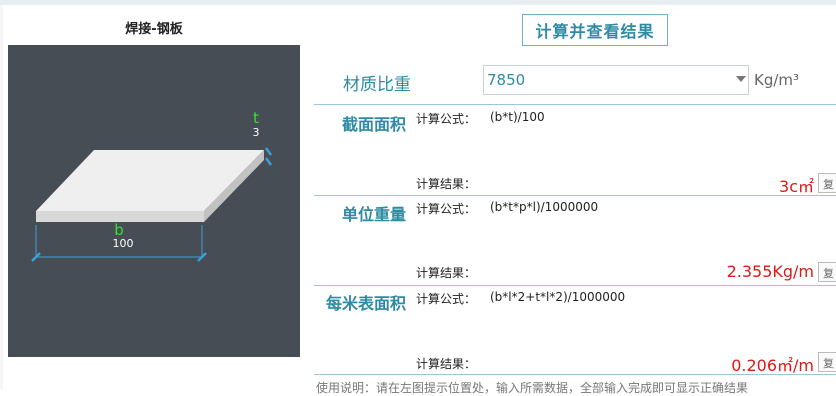  What do you see at coordinates (268, 151) in the screenshot?
I see `thickness-tick-top` at bounding box center [268, 151].